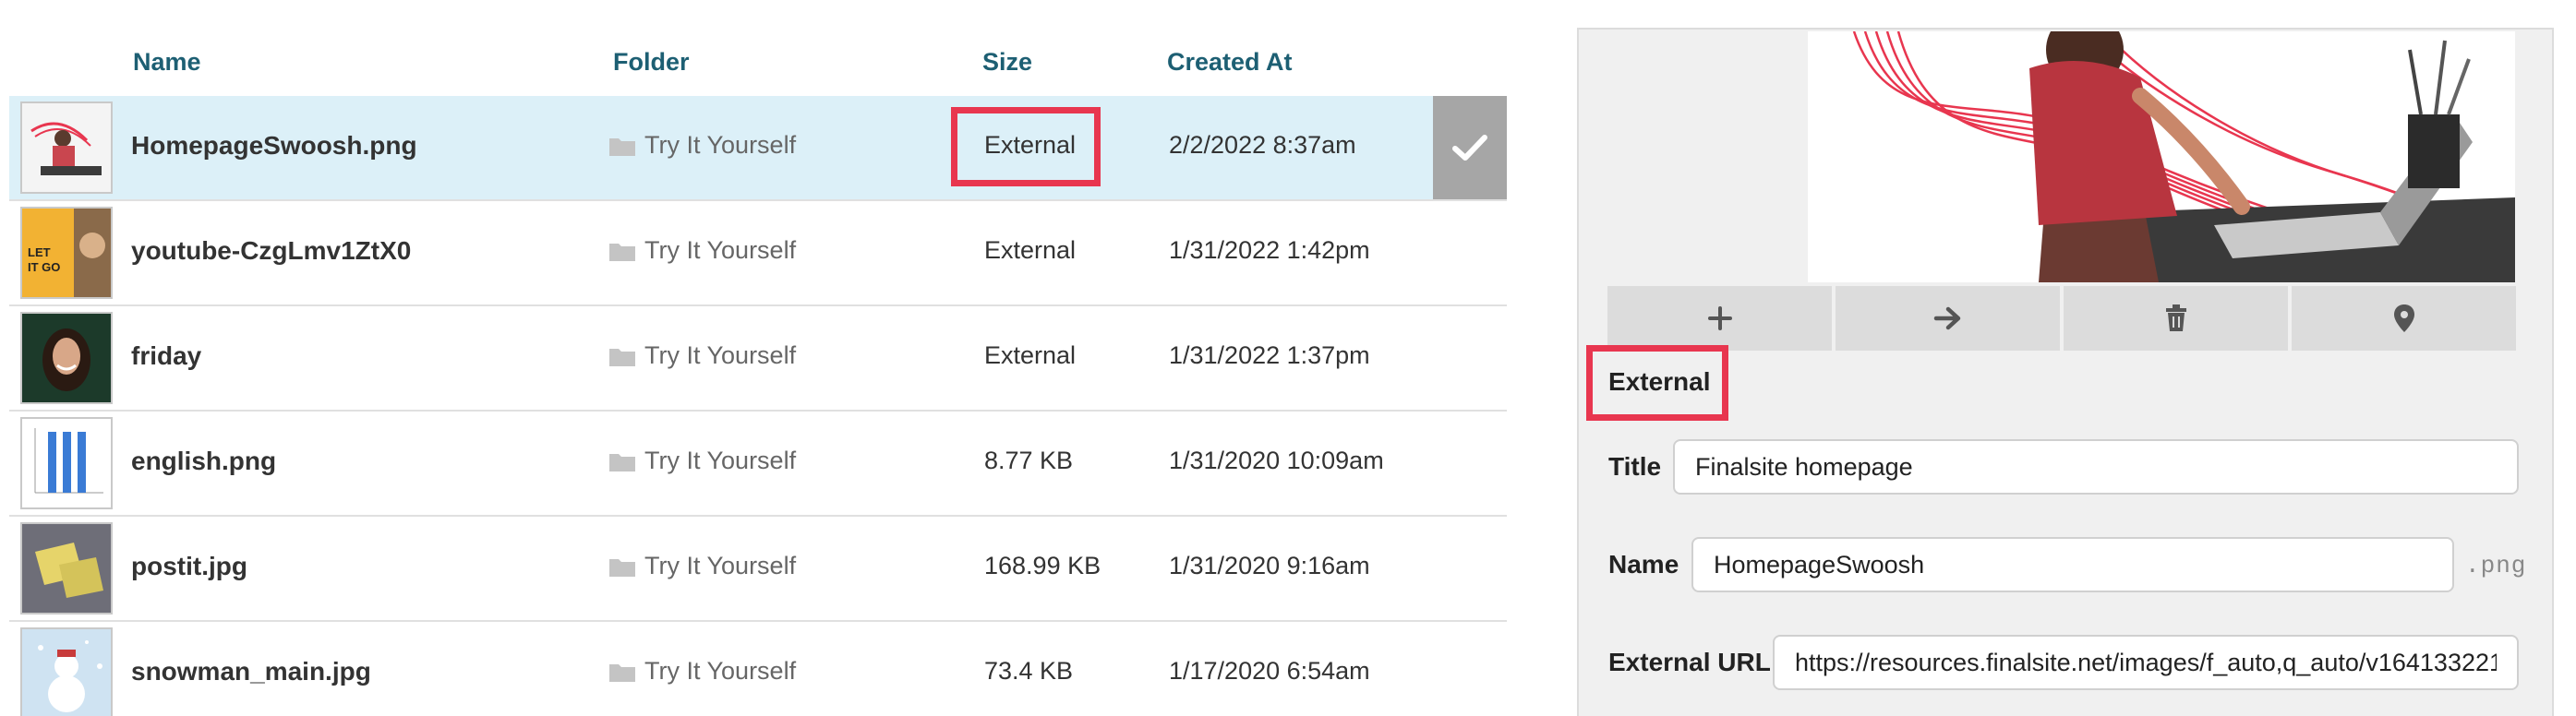 This screenshot has width=2576, height=716. Describe the element at coordinates (1029, 671) in the screenshot. I see `file-size: 73.4 KB` at that location.